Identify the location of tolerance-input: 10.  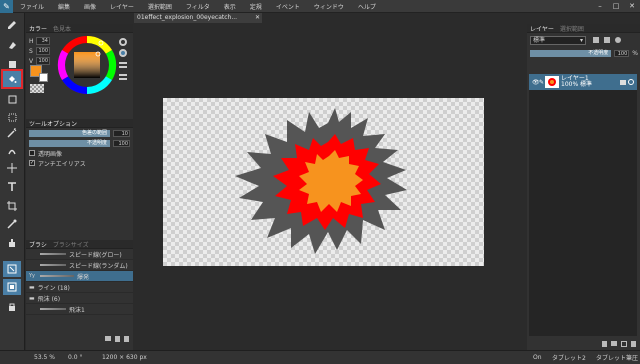
(121, 133).